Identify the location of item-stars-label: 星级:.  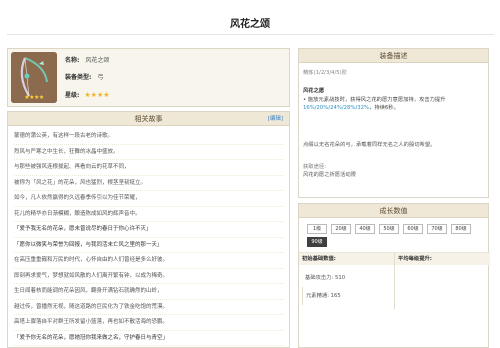
(72, 95).